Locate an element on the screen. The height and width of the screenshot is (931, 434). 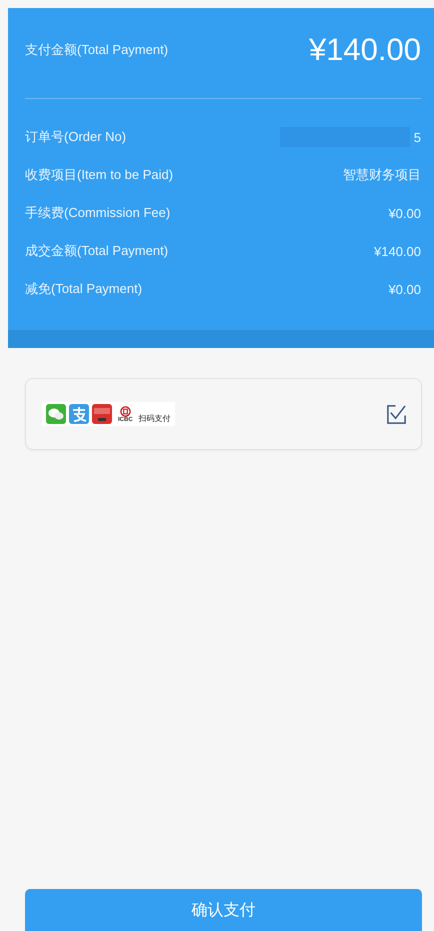
total-amount: ¥140.00 is located at coordinates (364, 50).